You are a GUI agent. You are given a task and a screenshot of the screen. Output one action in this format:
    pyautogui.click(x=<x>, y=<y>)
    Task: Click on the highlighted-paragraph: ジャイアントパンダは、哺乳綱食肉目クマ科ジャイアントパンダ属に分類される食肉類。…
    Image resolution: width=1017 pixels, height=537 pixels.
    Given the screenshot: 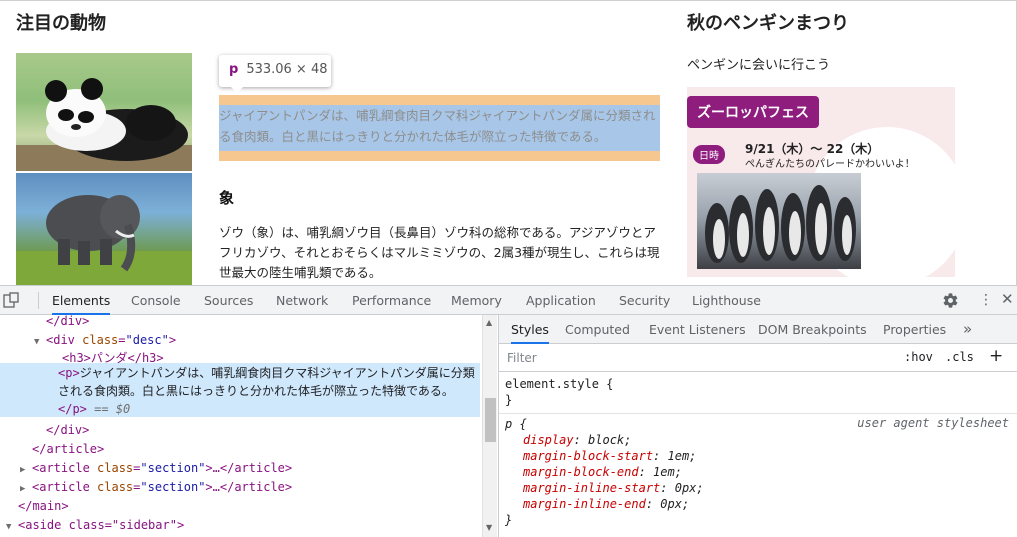 What is the action you would take?
    pyautogui.click(x=439, y=128)
    